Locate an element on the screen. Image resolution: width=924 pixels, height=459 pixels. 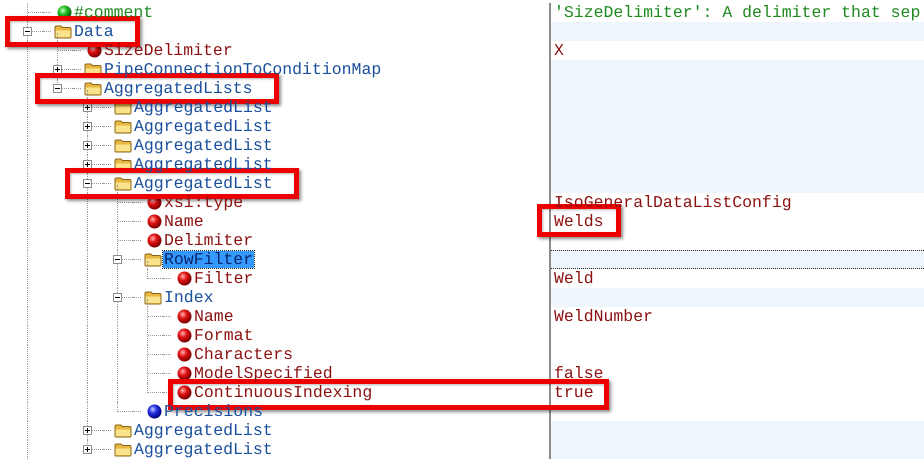
node-value: true is located at coordinates (574, 392).